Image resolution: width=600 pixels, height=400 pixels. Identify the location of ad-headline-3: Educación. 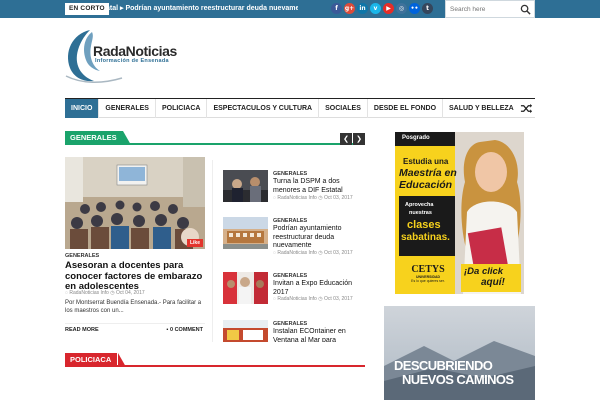
(426, 185).